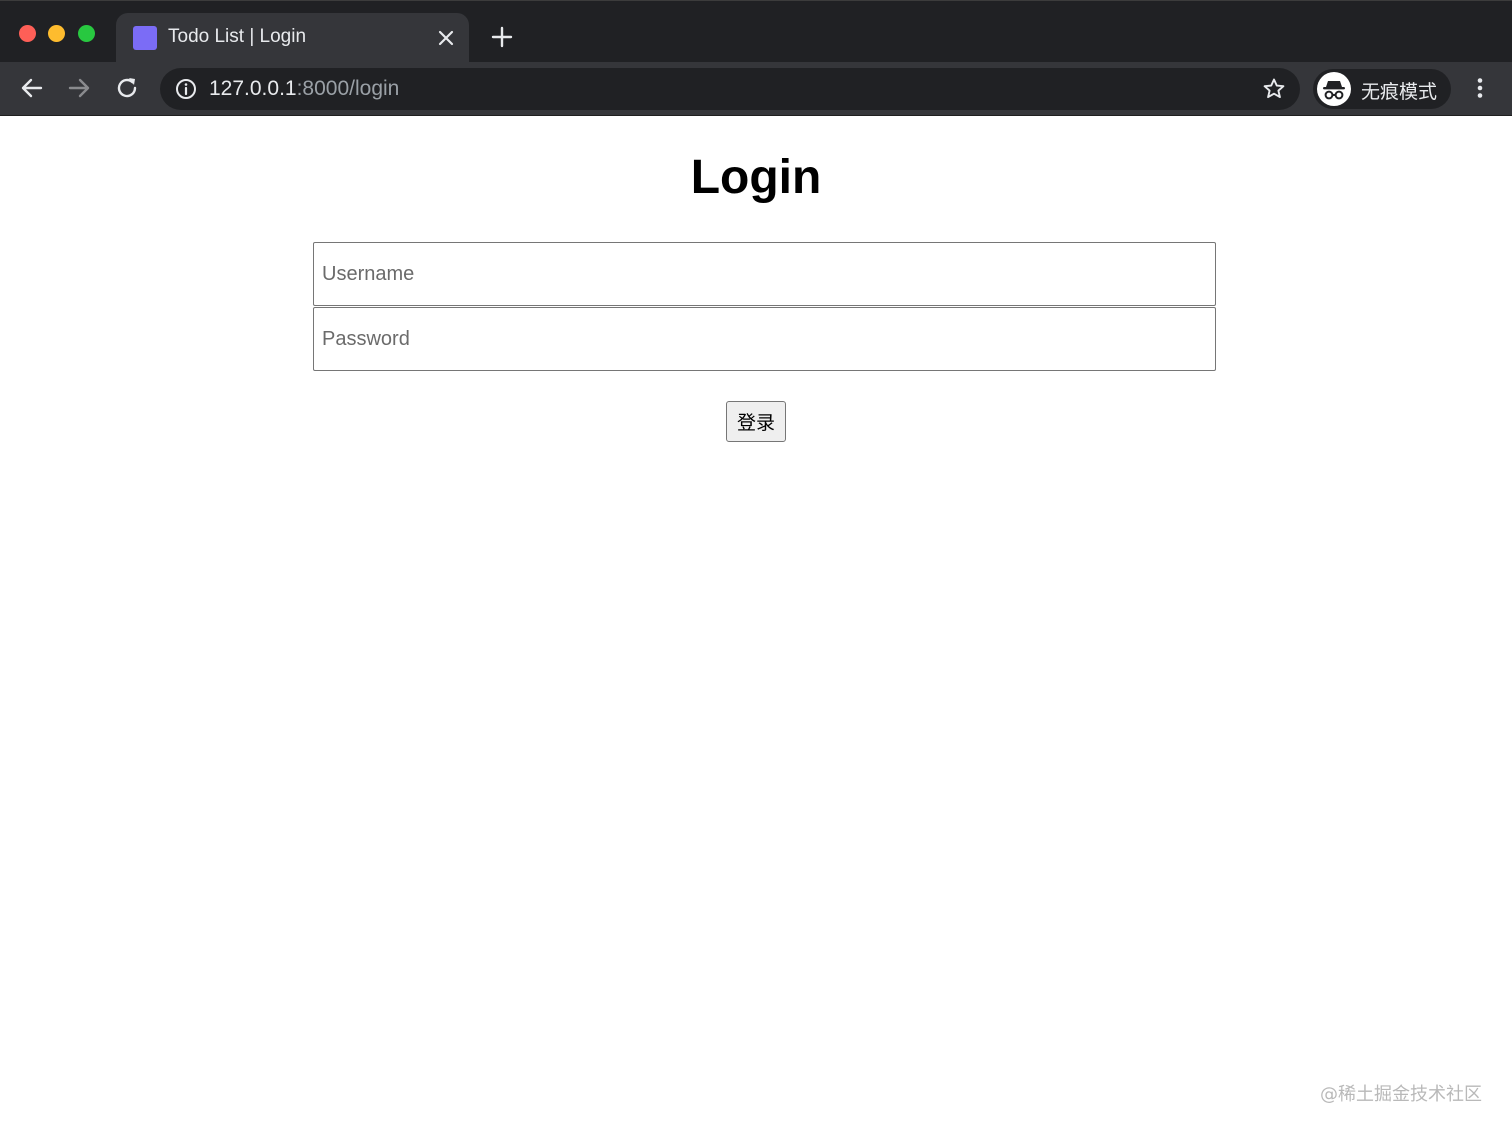 This screenshot has height=1134, width=1512. What do you see at coordinates (756, 421) in the screenshot?
I see `login-button: 登录` at bounding box center [756, 421].